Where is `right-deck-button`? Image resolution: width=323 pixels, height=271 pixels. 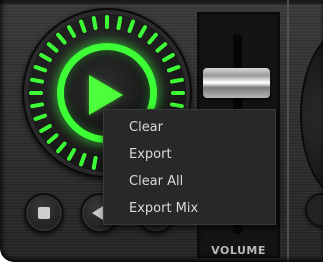
right-deck-button is located at coordinates (314, 210).